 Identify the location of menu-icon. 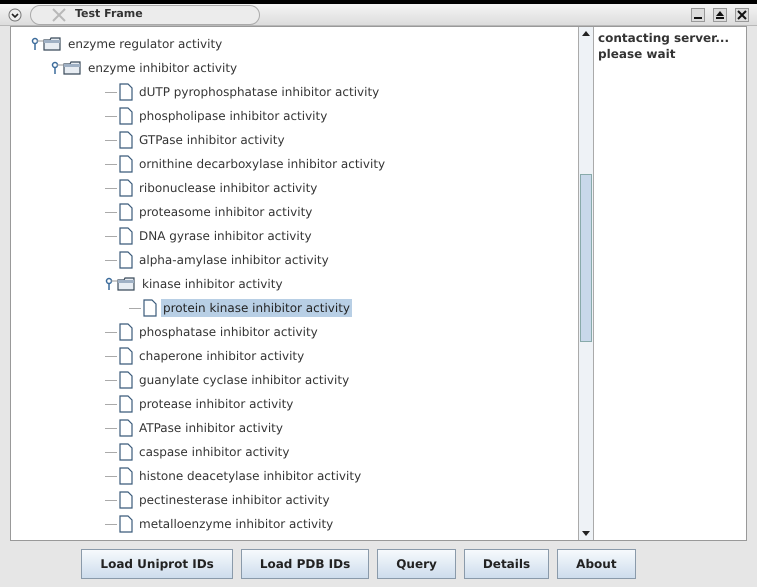
(15, 15).